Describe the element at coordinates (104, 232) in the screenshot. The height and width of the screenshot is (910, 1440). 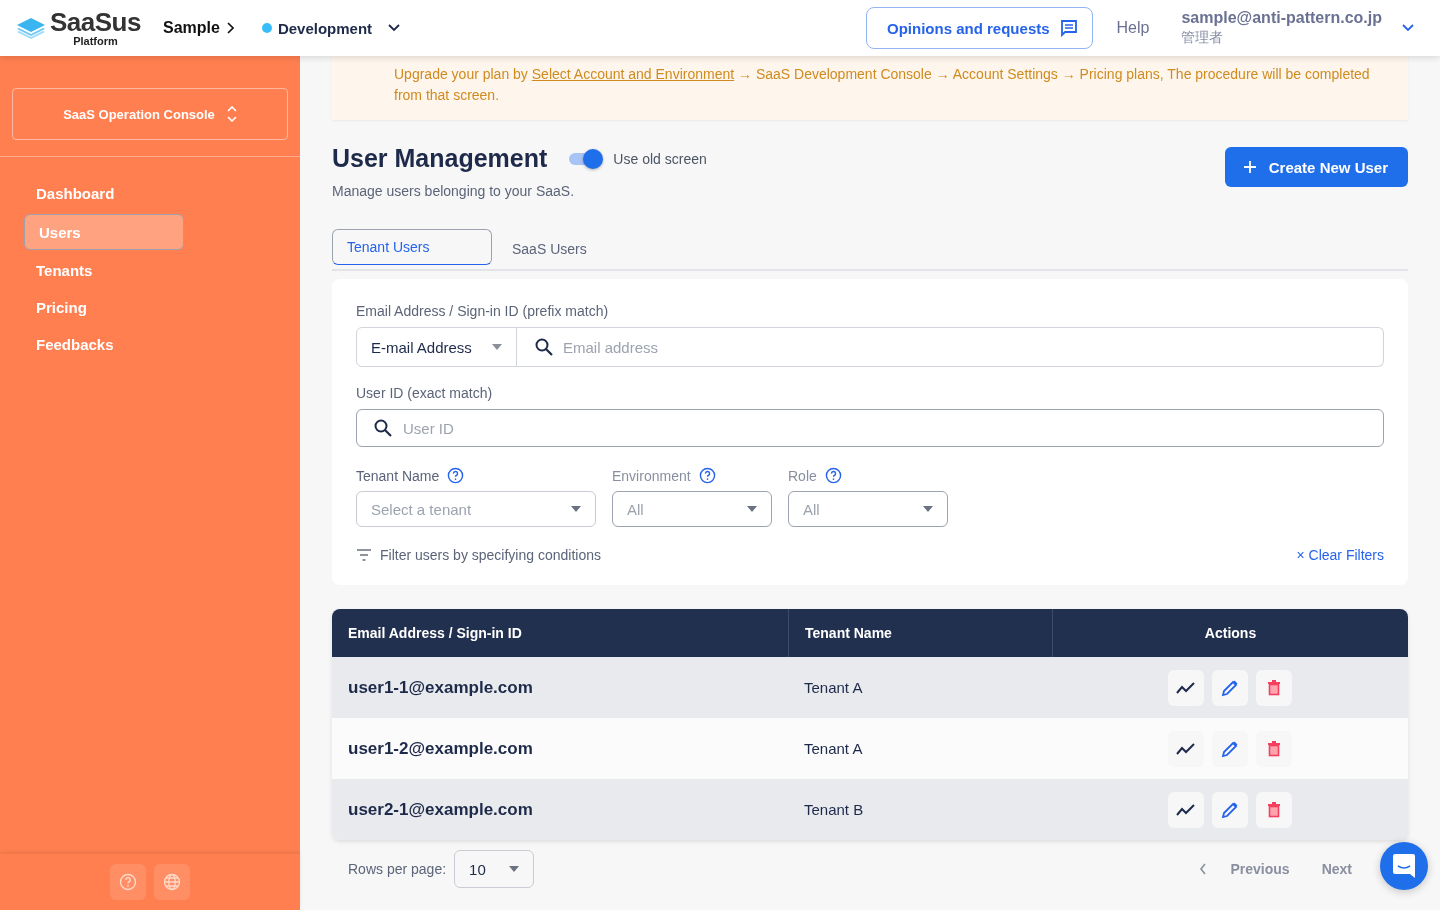
I see `sidebar-item: Users` at that location.